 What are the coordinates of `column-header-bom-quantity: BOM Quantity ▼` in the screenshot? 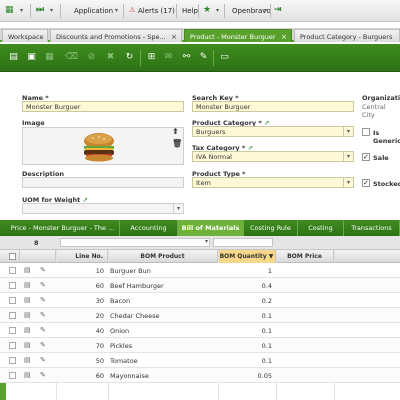 It's located at (247, 256).